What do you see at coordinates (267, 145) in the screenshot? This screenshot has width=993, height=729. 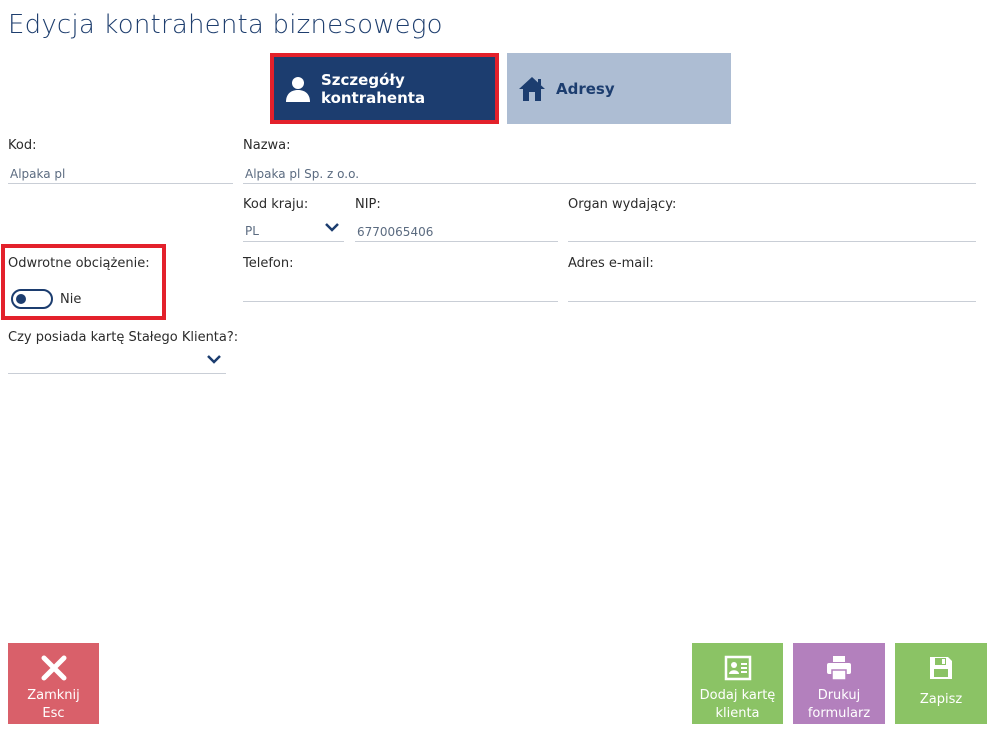 I see `nazwa-label: Nazwa:` at bounding box center [267, 145].